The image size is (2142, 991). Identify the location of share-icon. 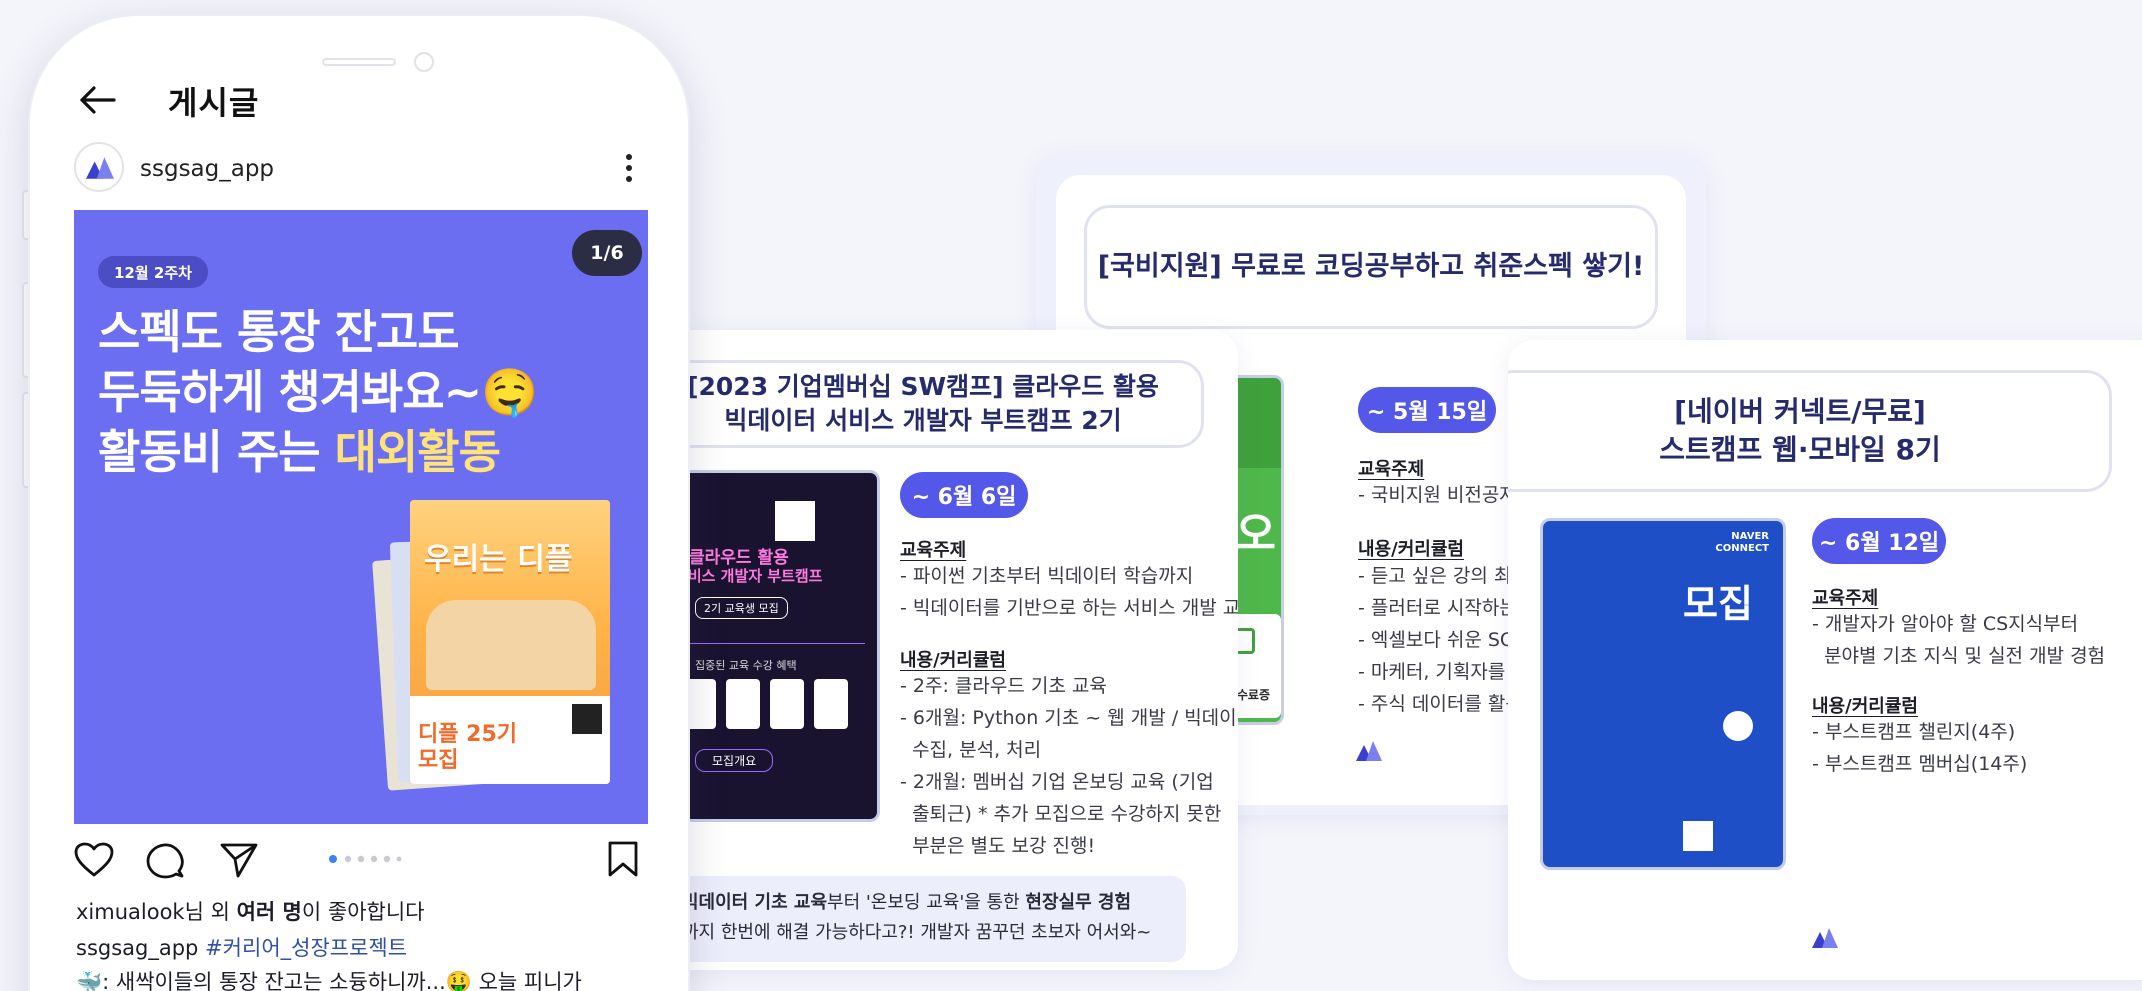
(239, 860).